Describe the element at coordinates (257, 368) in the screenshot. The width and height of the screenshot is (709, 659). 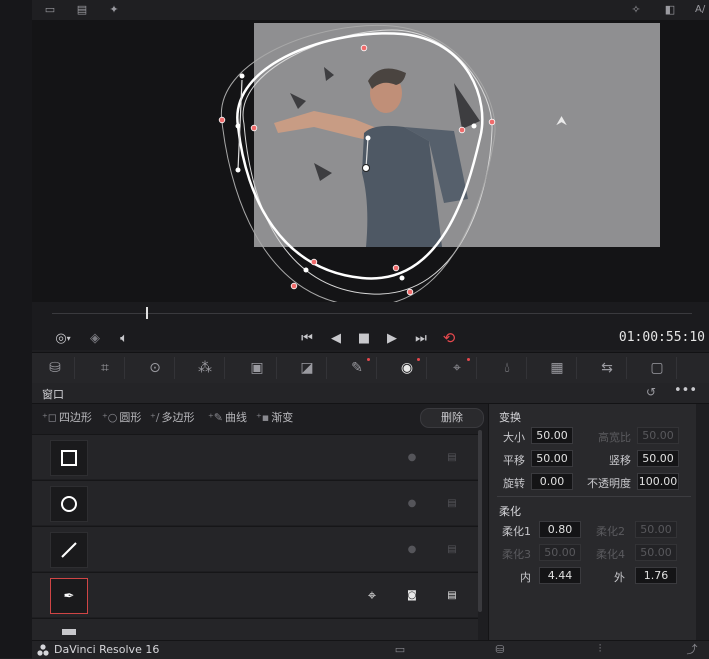
I see `motion-effects-icon: ▣` at that location.